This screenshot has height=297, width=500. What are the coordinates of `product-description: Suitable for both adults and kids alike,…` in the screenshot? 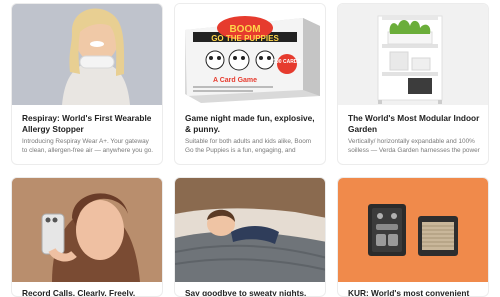 It's located at (248, 146).